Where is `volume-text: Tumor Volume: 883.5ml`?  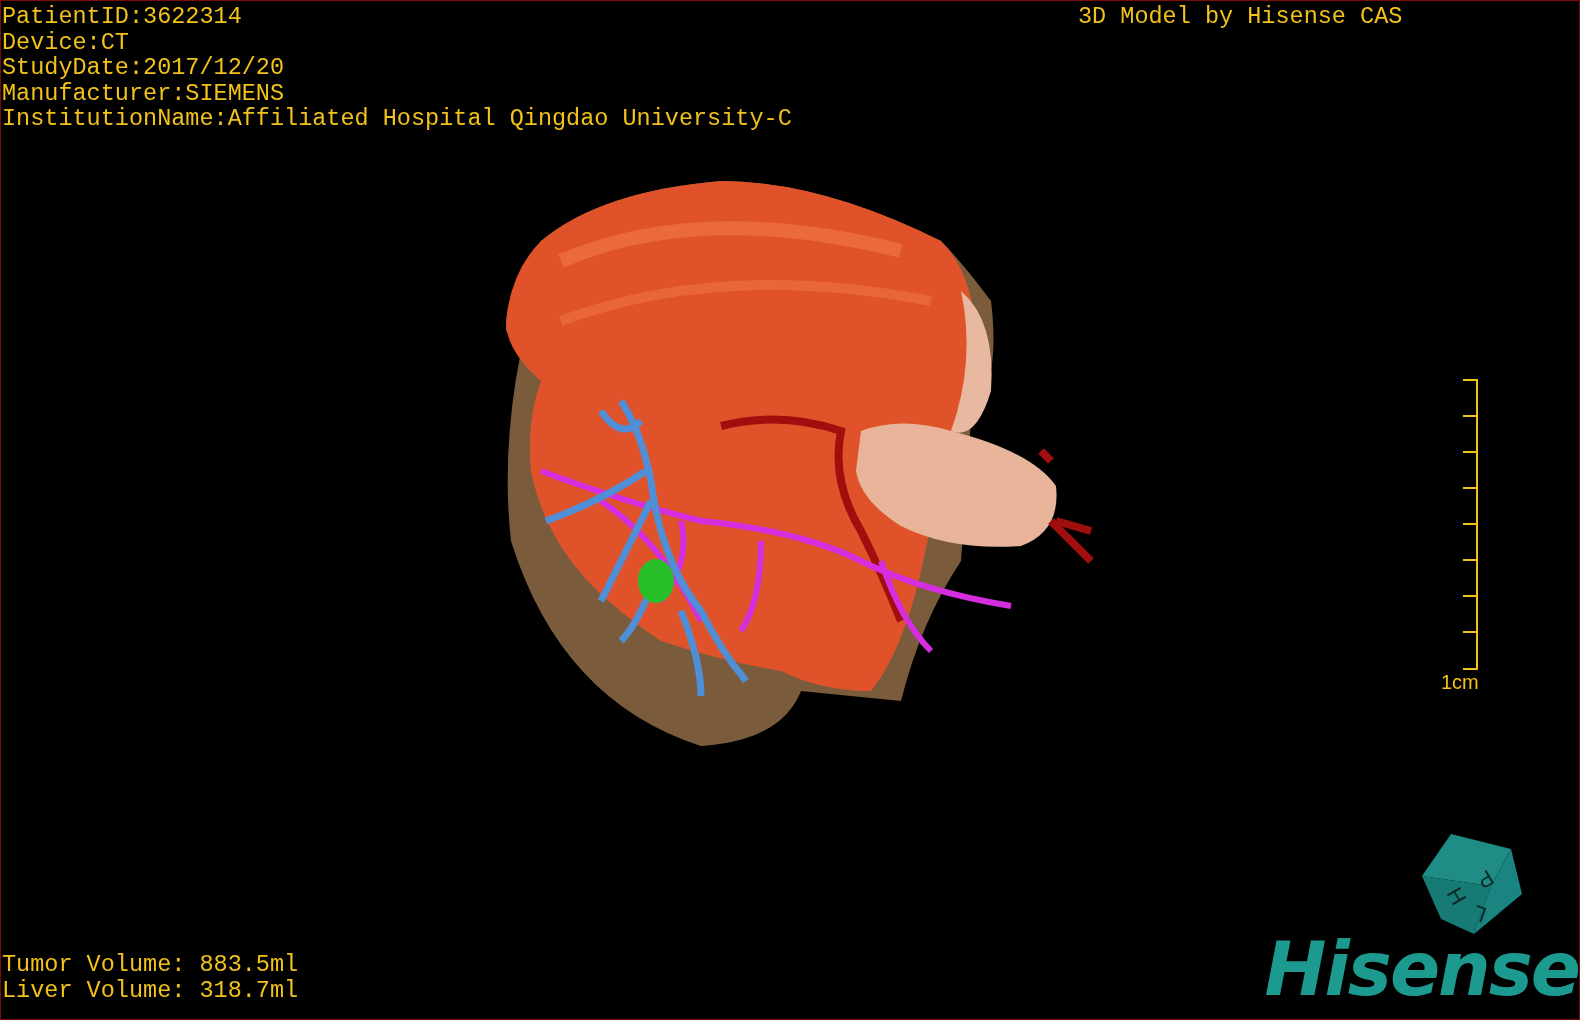
volume-text: Tumor Volume: 883.5ml is located at coordinates (150, 965).